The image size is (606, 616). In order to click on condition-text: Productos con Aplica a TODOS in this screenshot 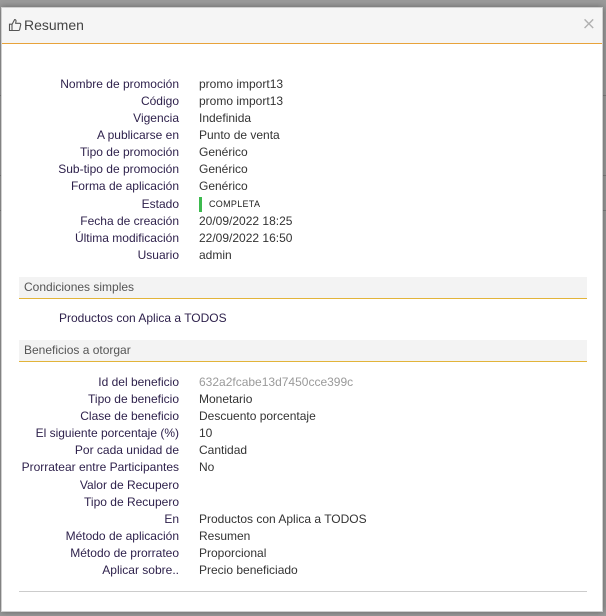, I will do `click(143, 318)`.